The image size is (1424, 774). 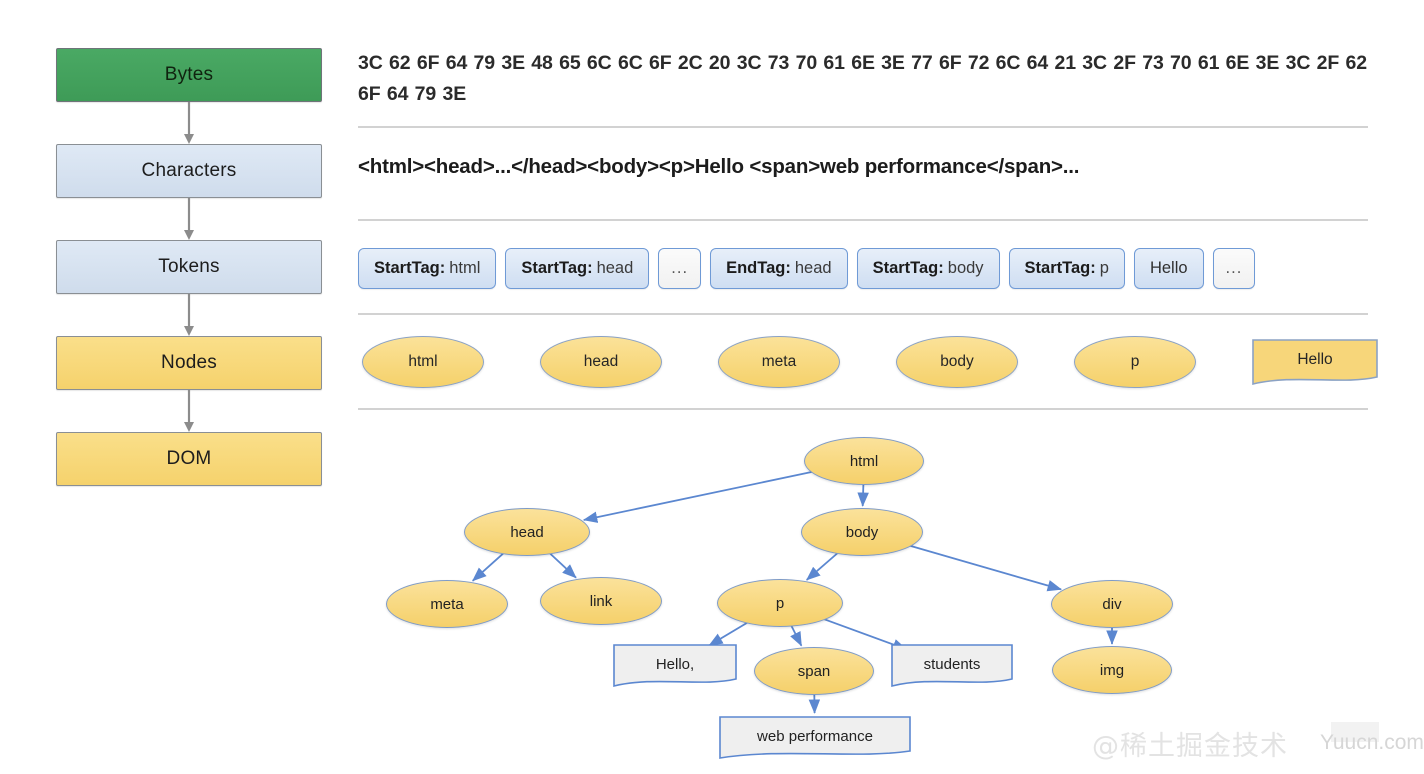 I want to click on node-label: Hello, so click(x=1315, y=359).